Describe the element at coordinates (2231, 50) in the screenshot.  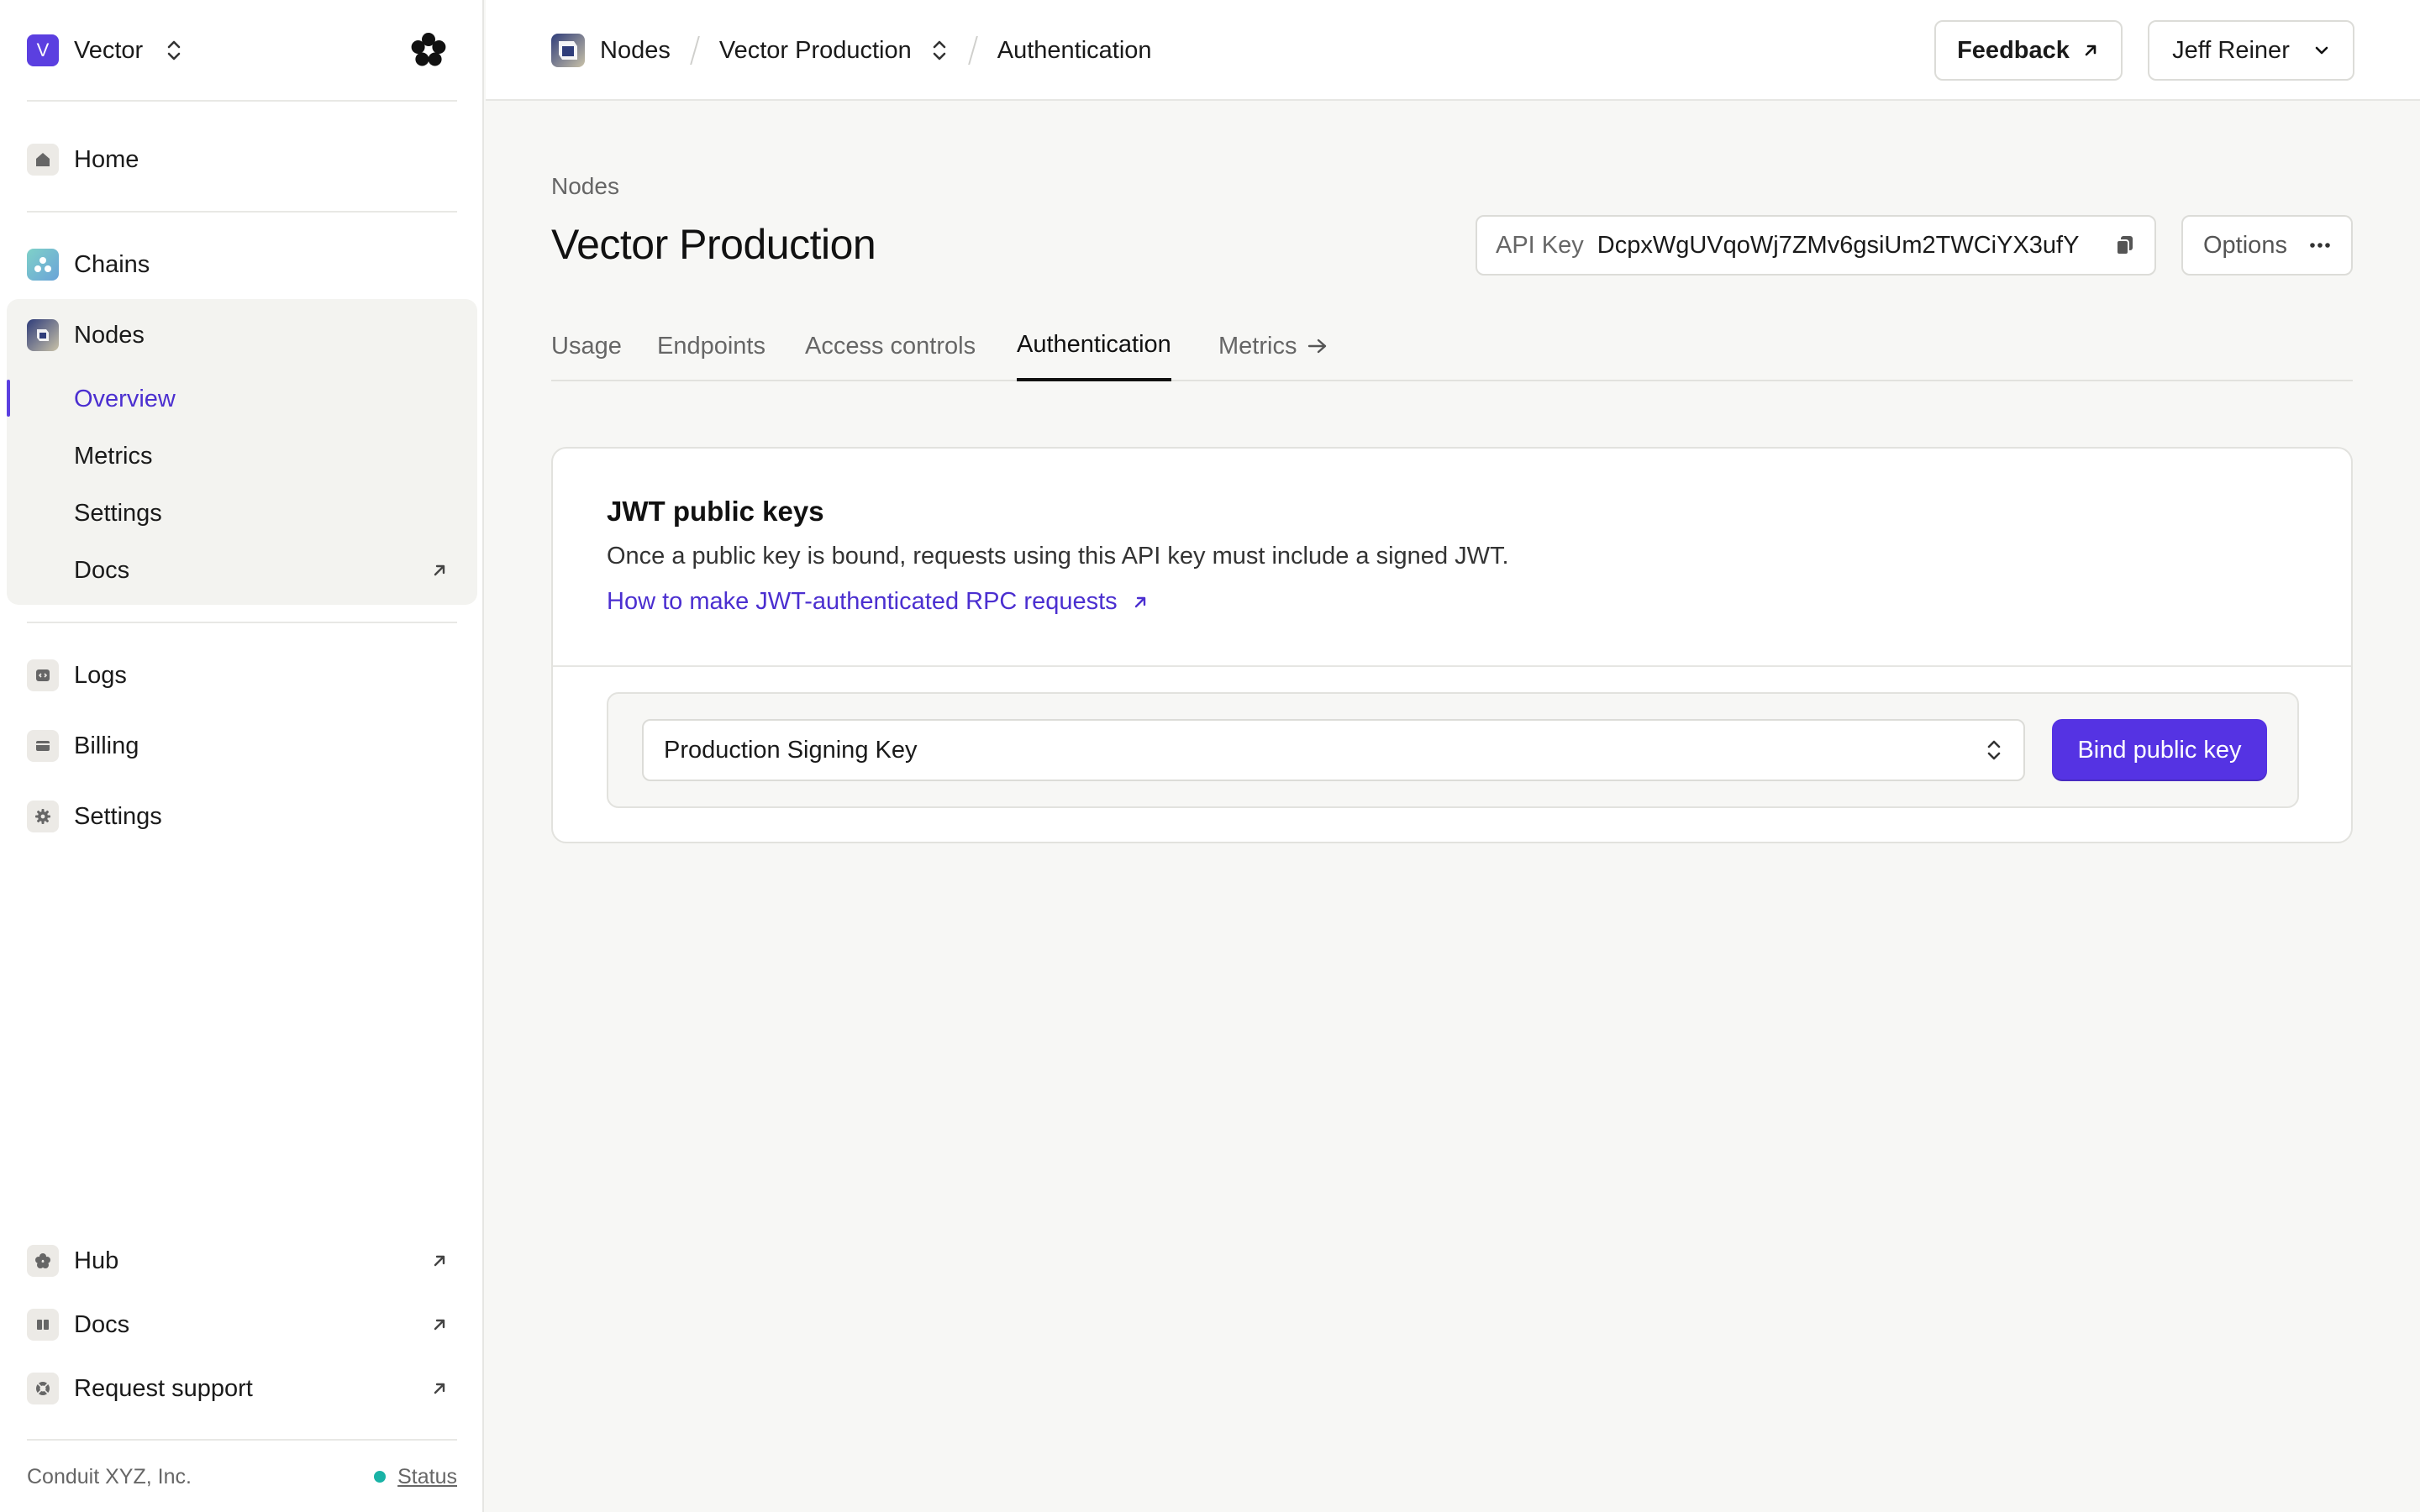
I see `user-name: Jeff Reiner` at that location.